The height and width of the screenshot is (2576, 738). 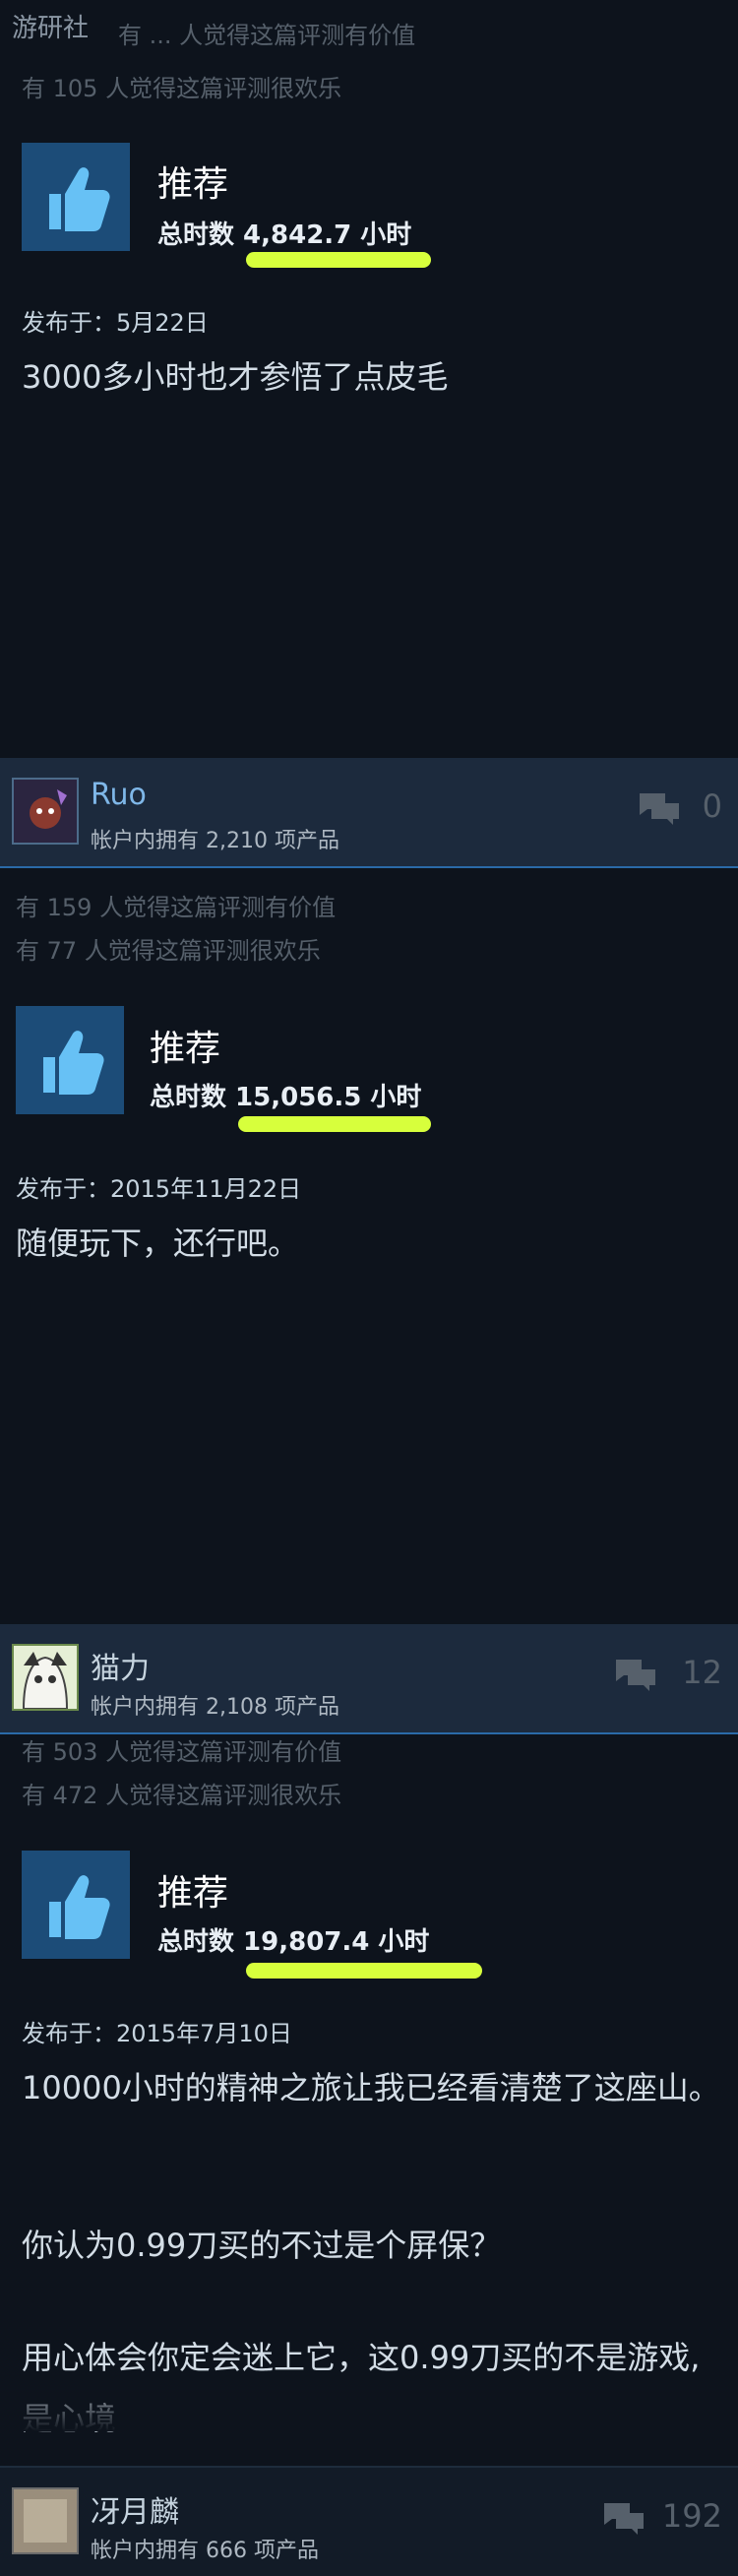 I want to click on products-owned: 帐户内拥有 2,108 项产品, so click(x=215, y=1707).